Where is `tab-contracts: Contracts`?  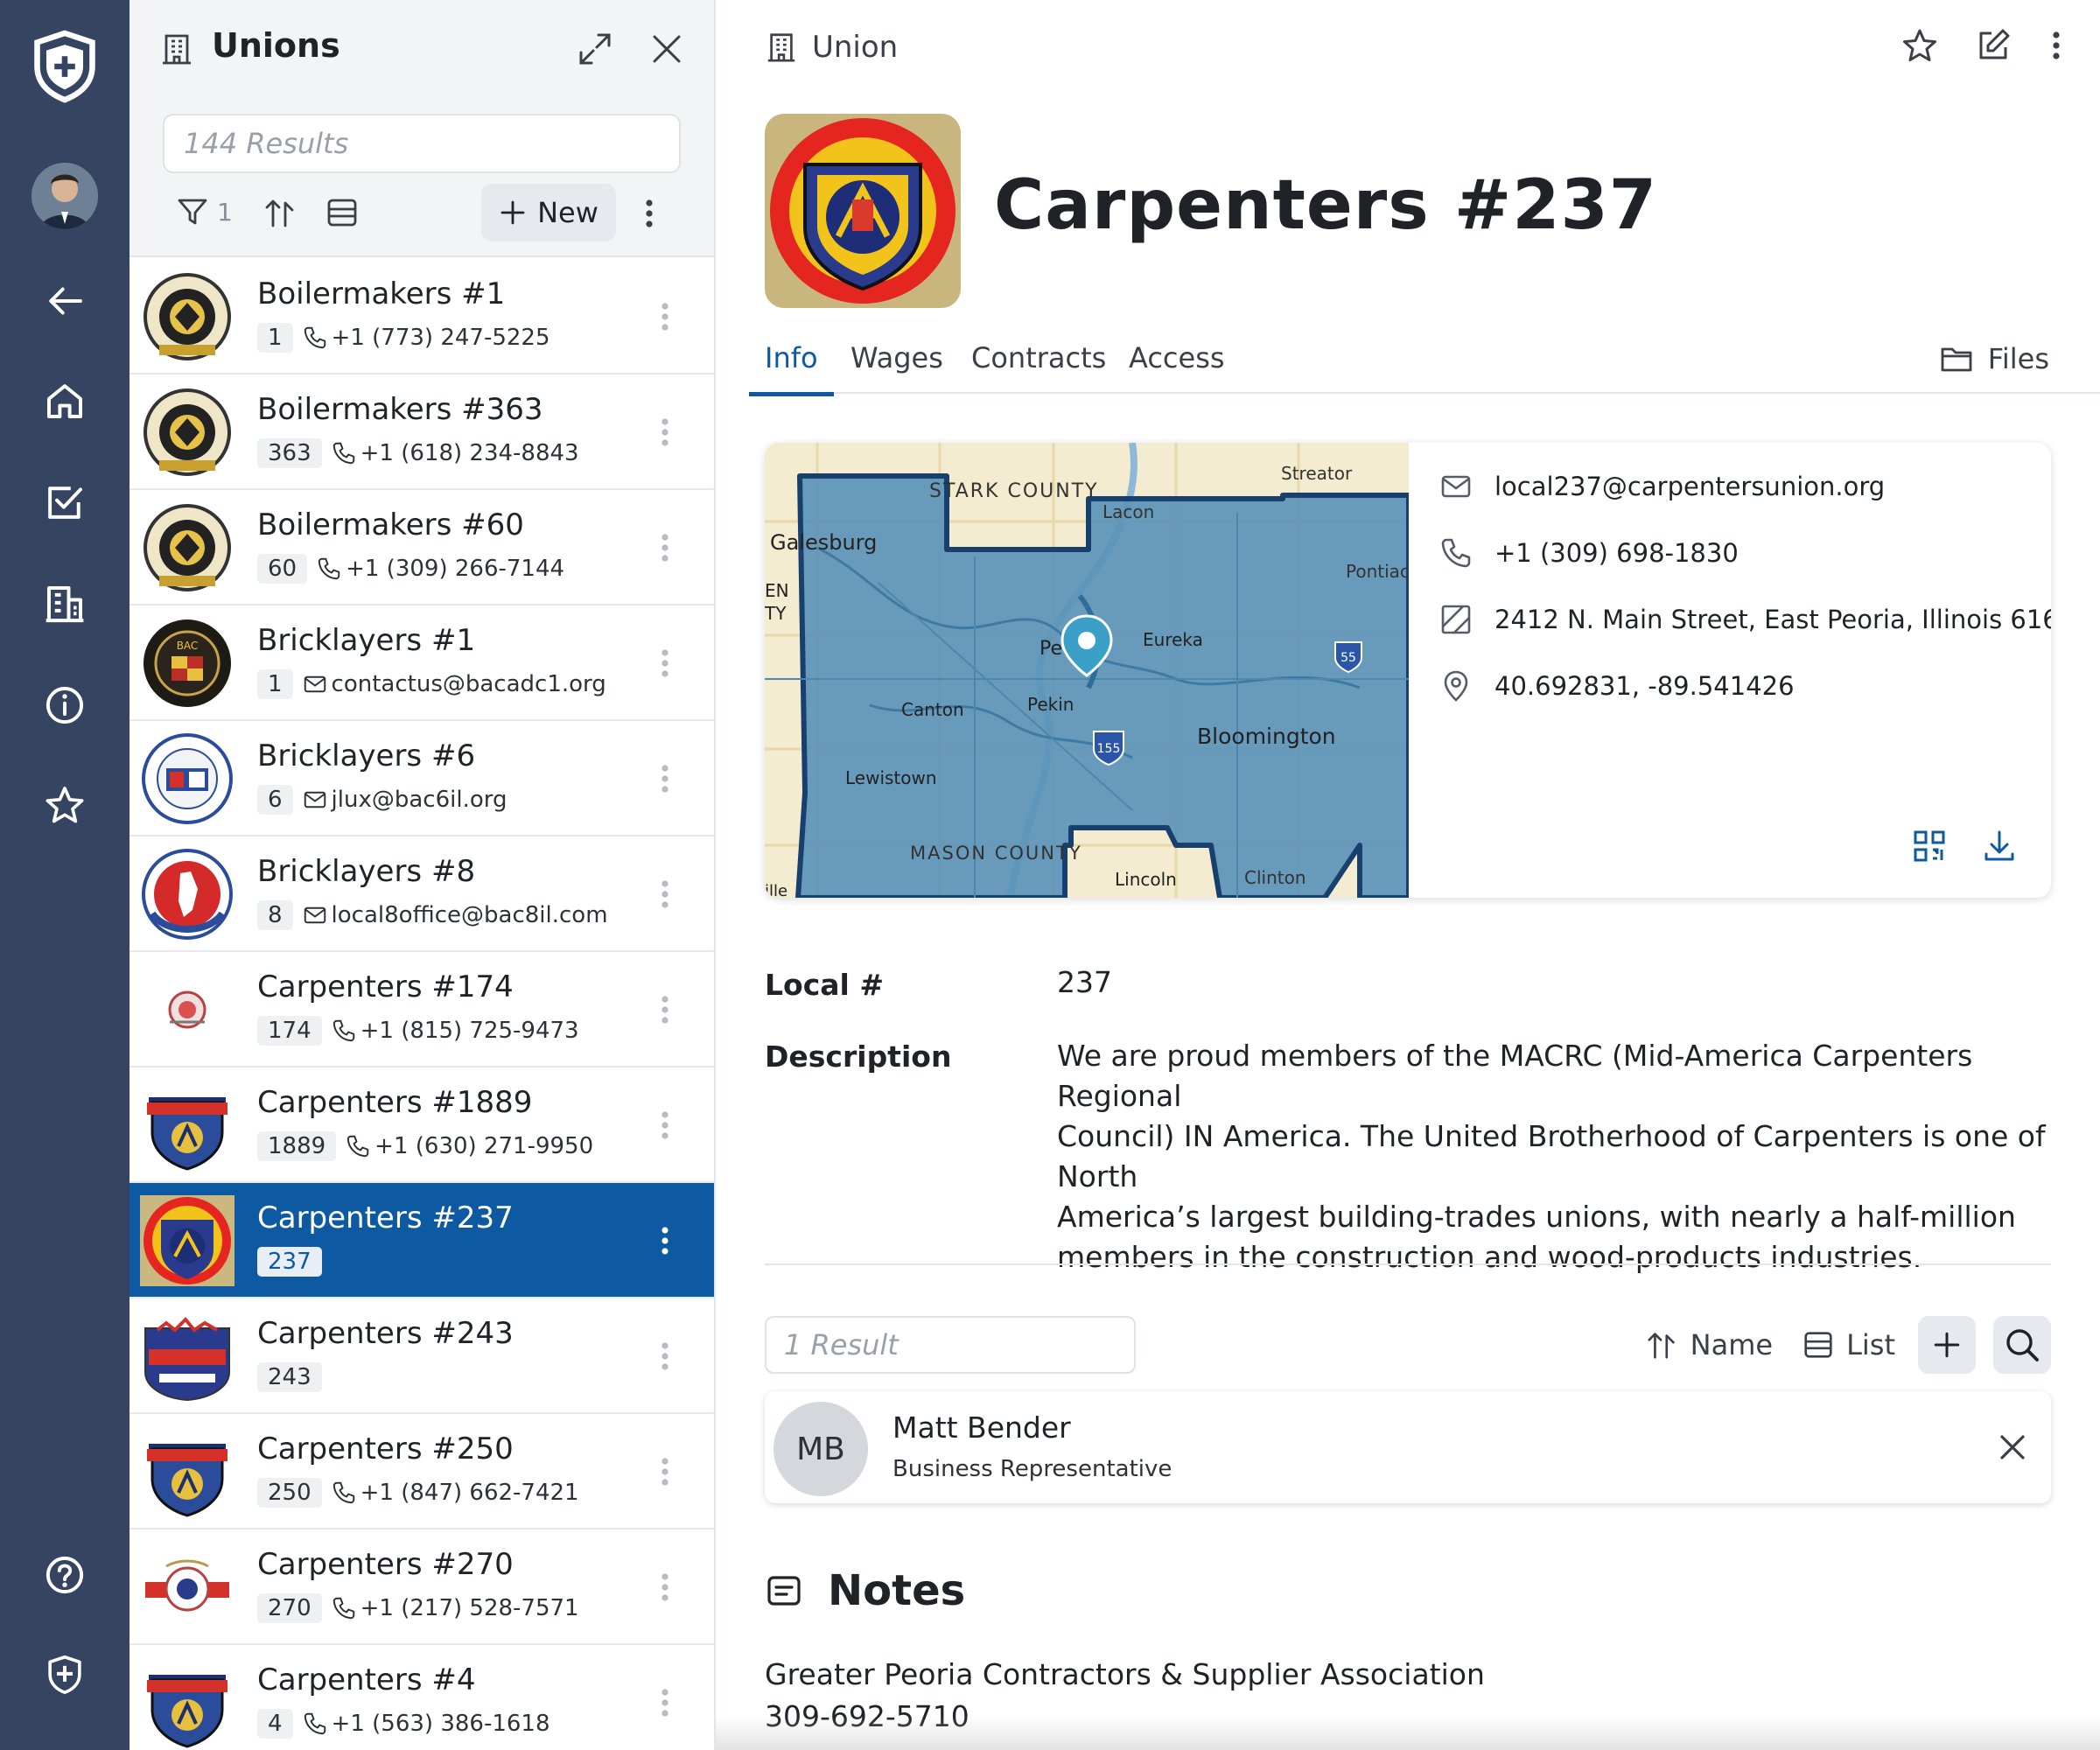 tab-contracts: Contracts is located at coordinates (1039, 366).